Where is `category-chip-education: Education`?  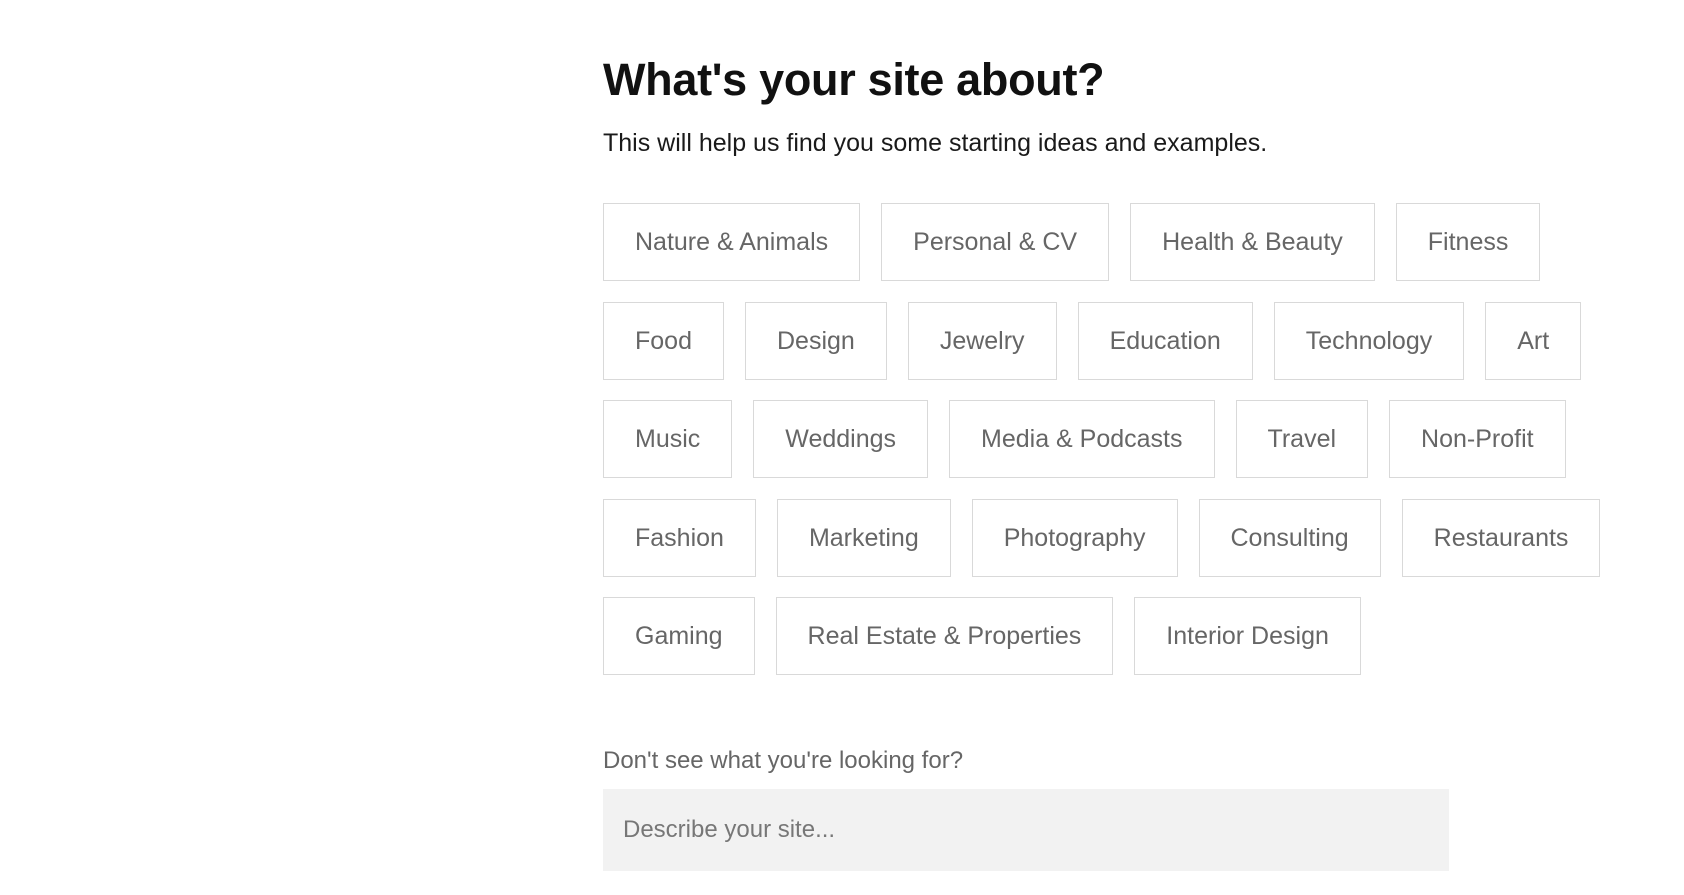 category-chip-education: Education is located at coordinates (1165, 341).